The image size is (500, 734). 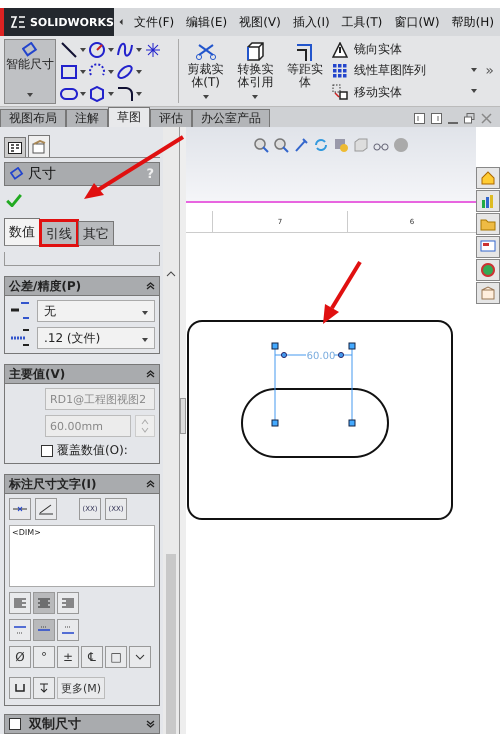 What do you see at coordinates (92, 657) in the screenshot?
I see `symbol-button: ℄` at bounding box center [92, 657].